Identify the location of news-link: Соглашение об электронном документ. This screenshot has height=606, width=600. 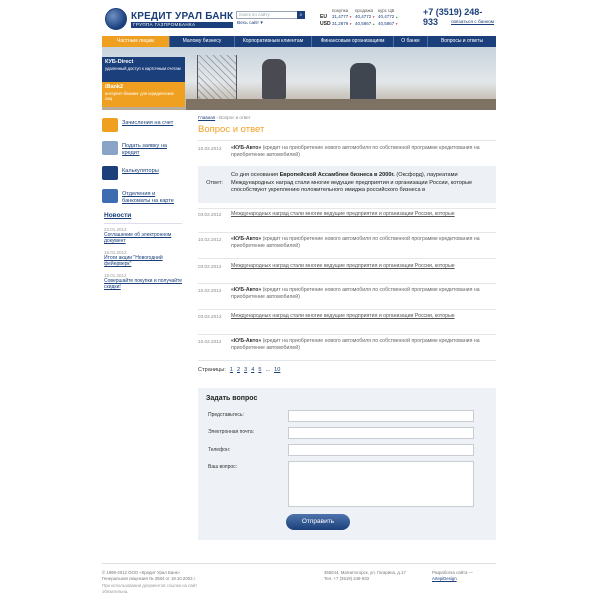
(144, 238).